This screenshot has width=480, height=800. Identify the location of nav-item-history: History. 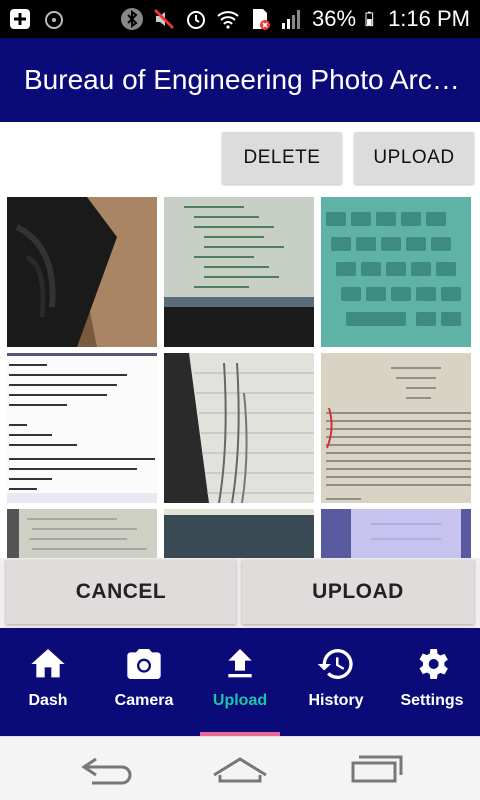
(336, 682).